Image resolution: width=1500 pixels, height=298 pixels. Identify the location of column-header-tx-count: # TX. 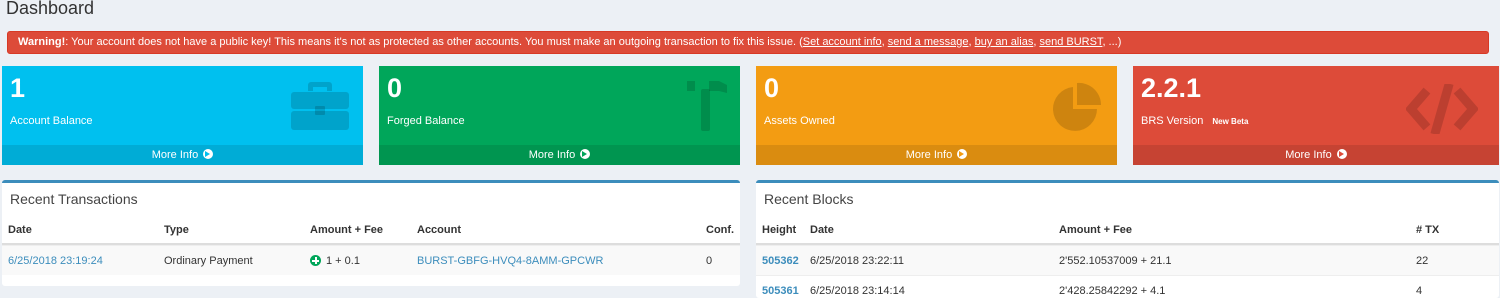
(1427, 230).